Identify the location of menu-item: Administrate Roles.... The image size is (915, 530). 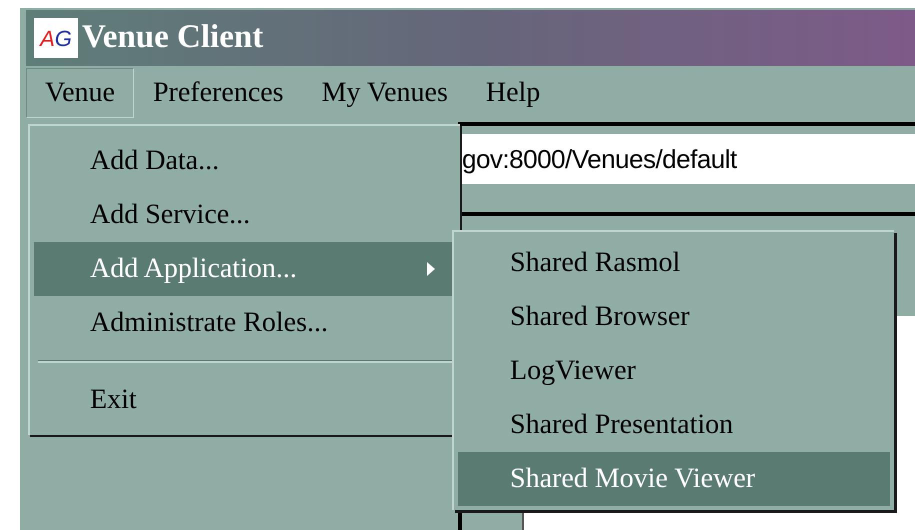
(245, 323).